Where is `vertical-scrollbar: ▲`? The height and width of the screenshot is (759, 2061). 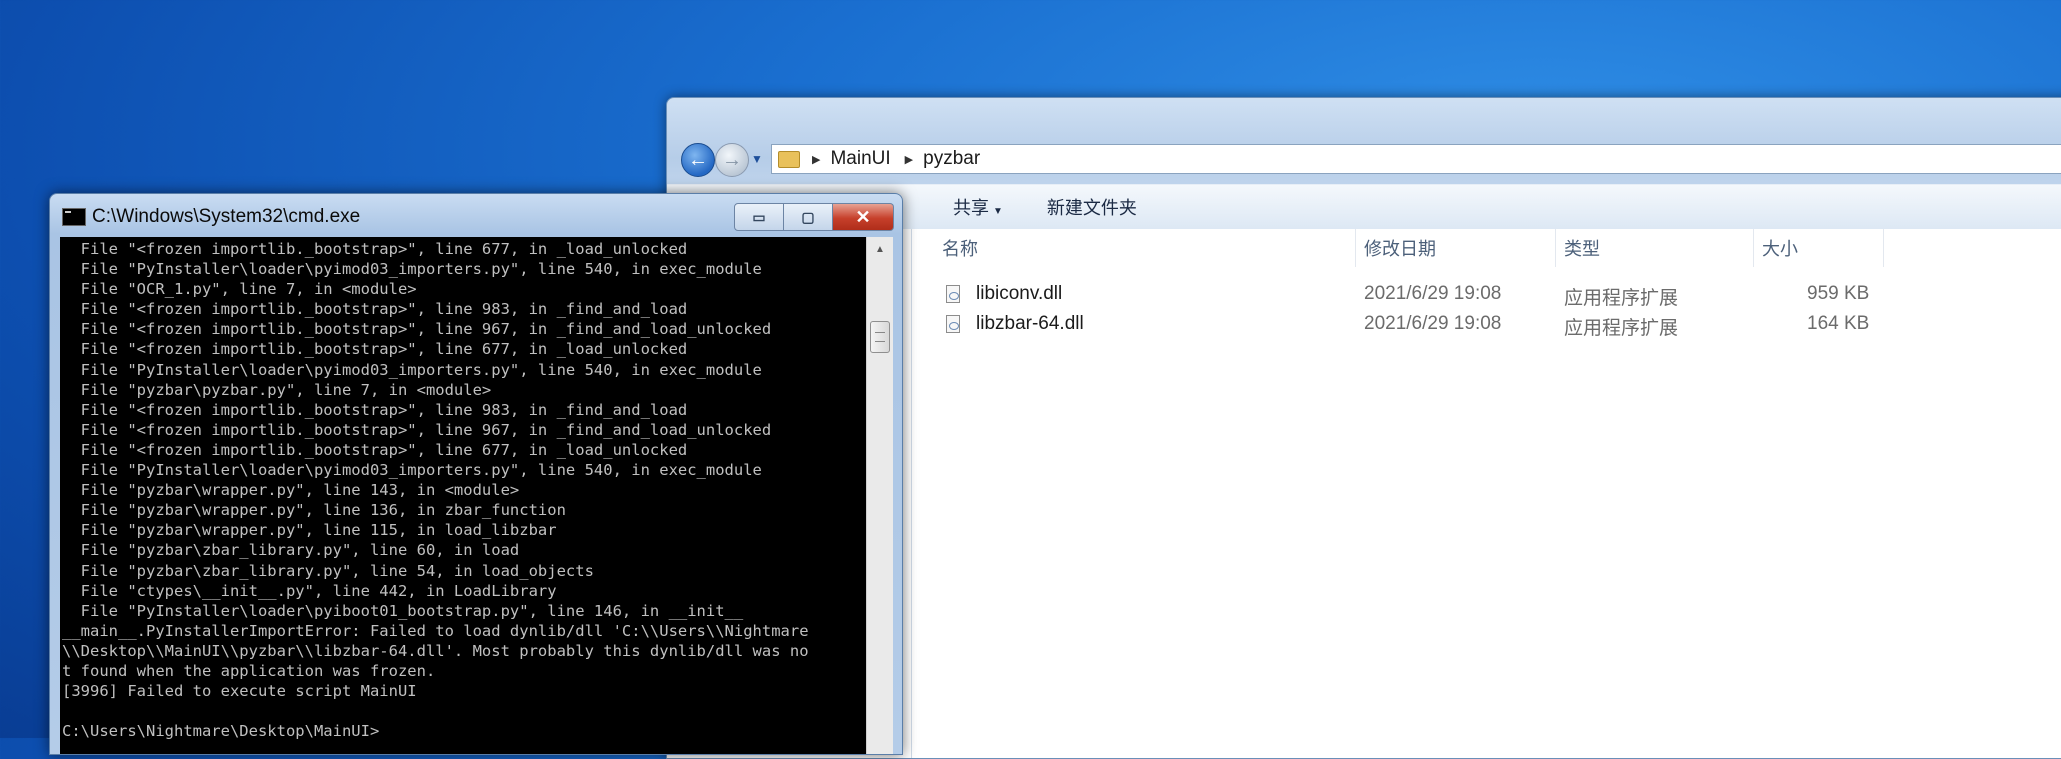 vertical-scrollbar: ▲ is located at coordinates (879, 495).